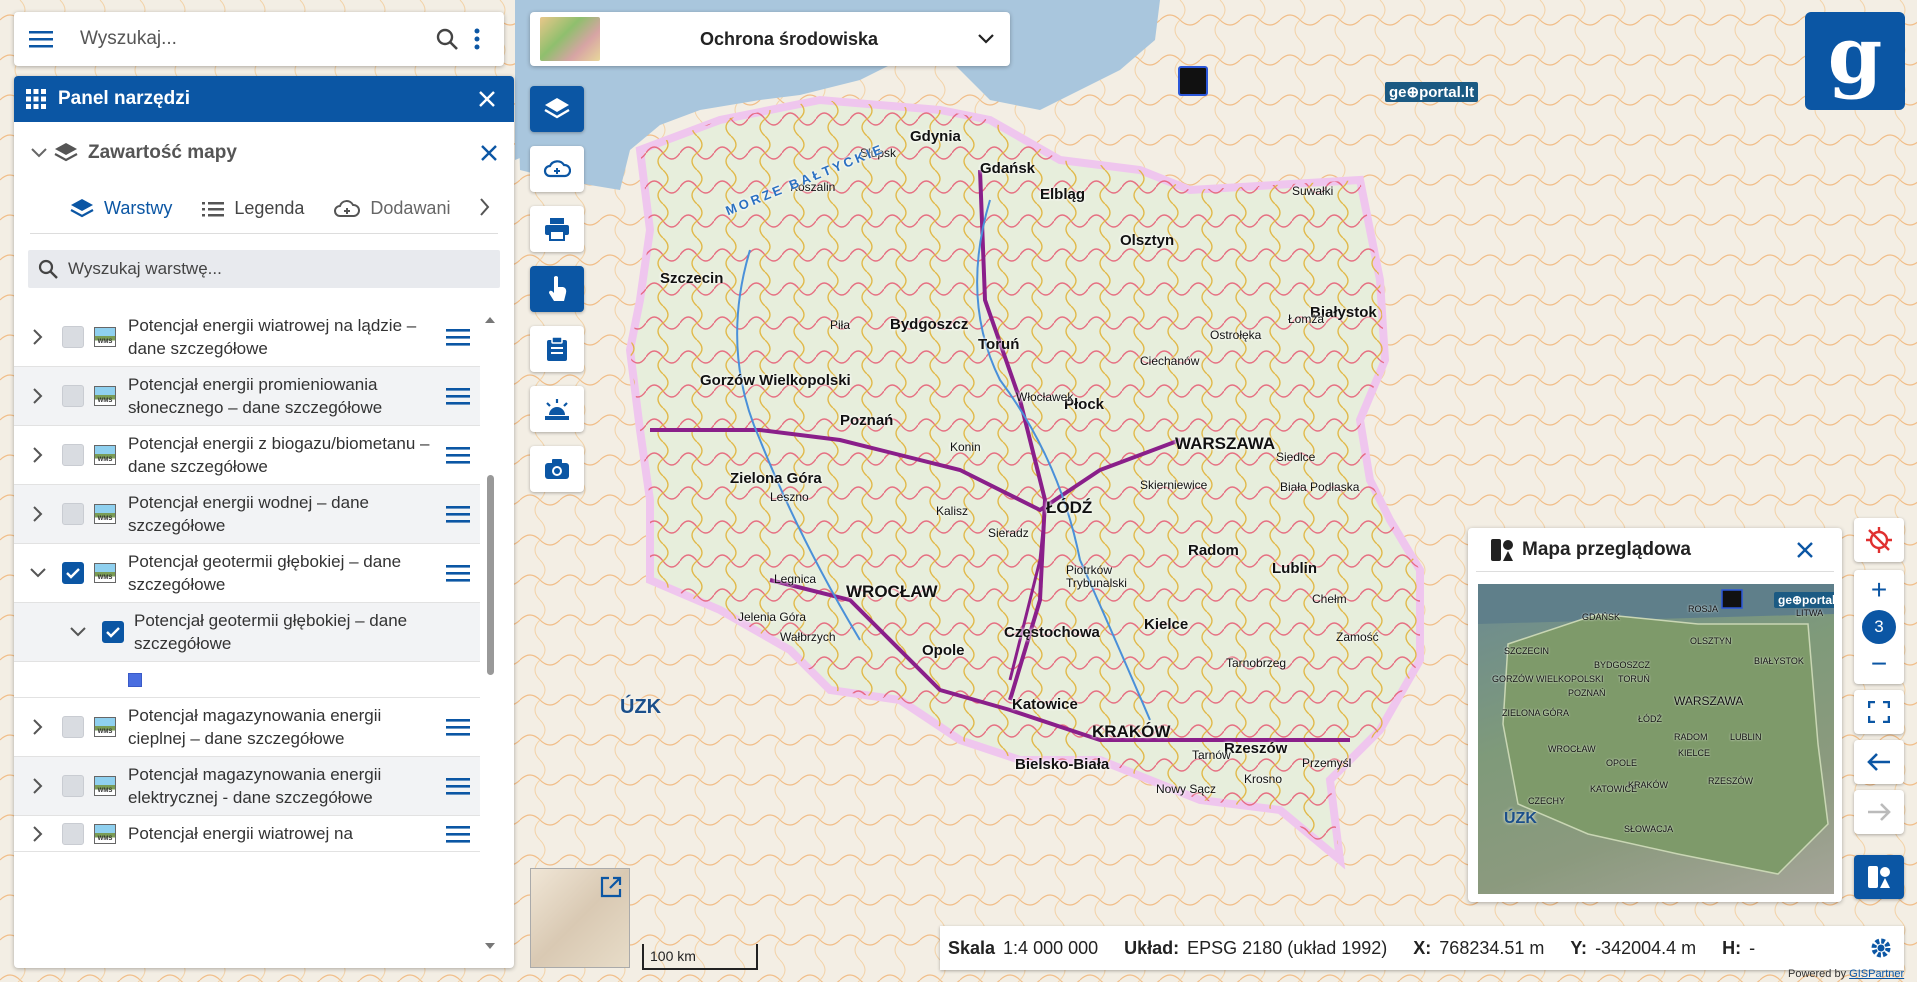 This screenshot has width=1917, height=982. What do you see at coordinates (1879, 664) in the screenshot?
I see `zoom-out-button: −` at bounding box center [1879, 664].